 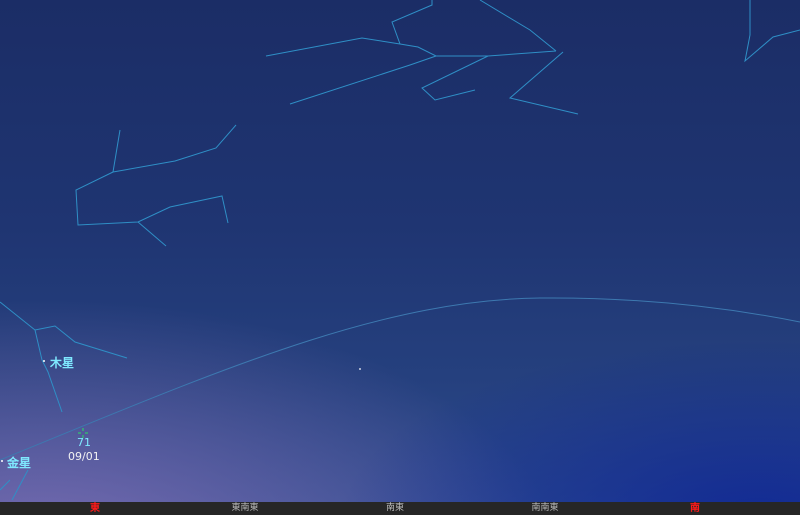 I want to click on target-date: 09/01, so click(x=84, y=456).